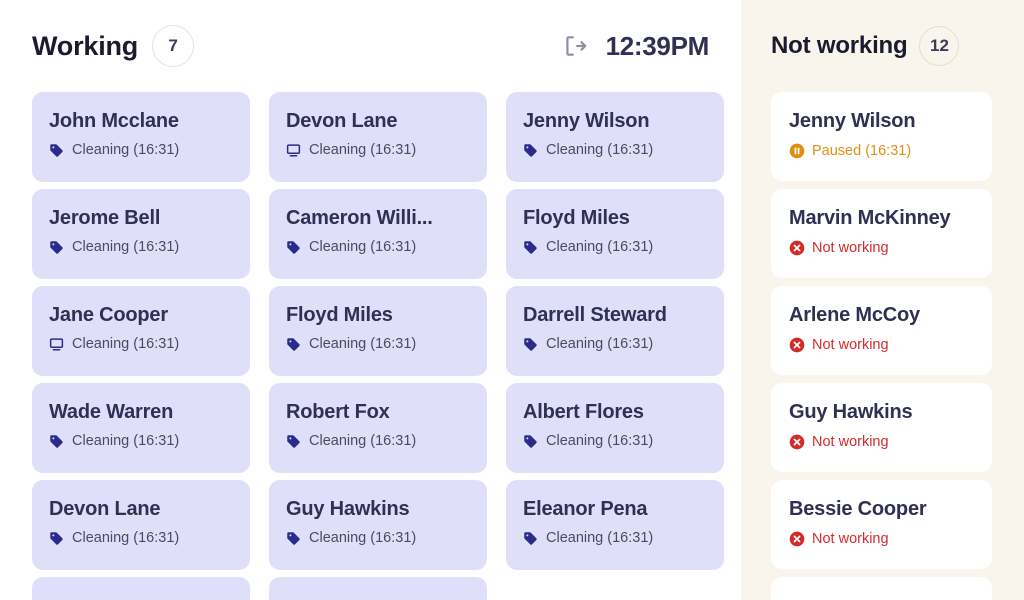  What do you see at coordinates (797, 151) in the screenshot?
I see `pause-circle-icon` at bounding box center [797, 151].